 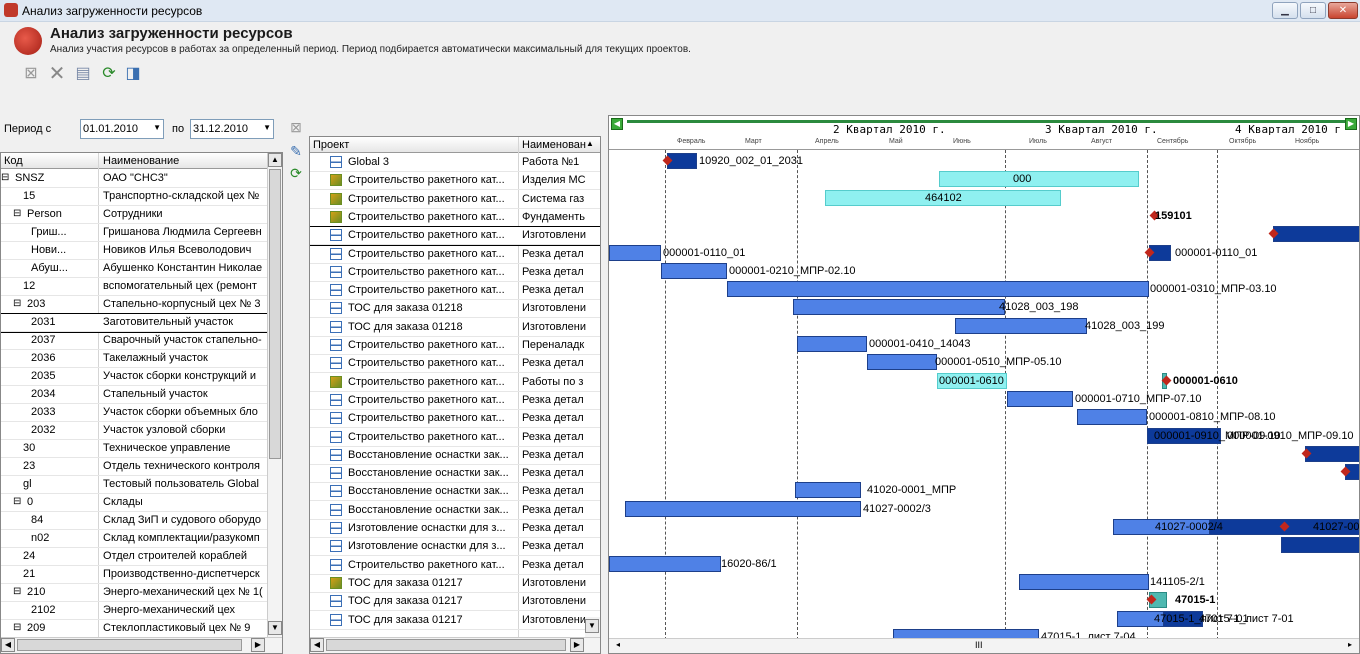 I want to click on col-project: Проект, so click(x=331, y=145).